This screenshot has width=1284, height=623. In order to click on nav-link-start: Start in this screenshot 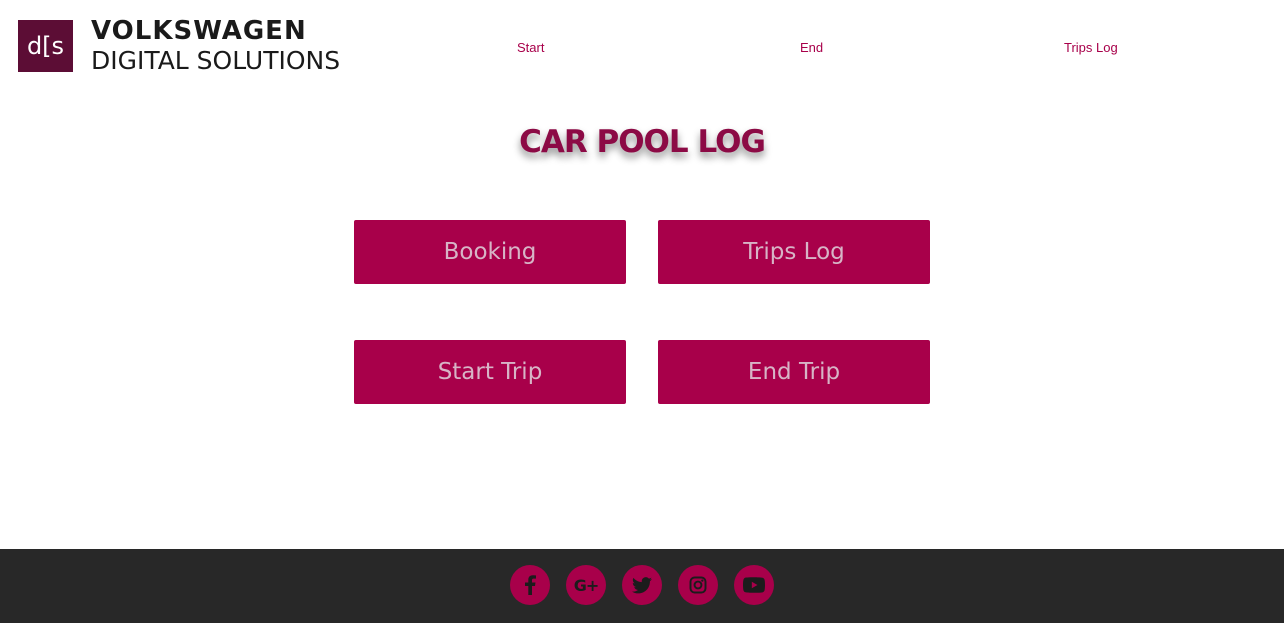, I will do `click(530, 47)`.